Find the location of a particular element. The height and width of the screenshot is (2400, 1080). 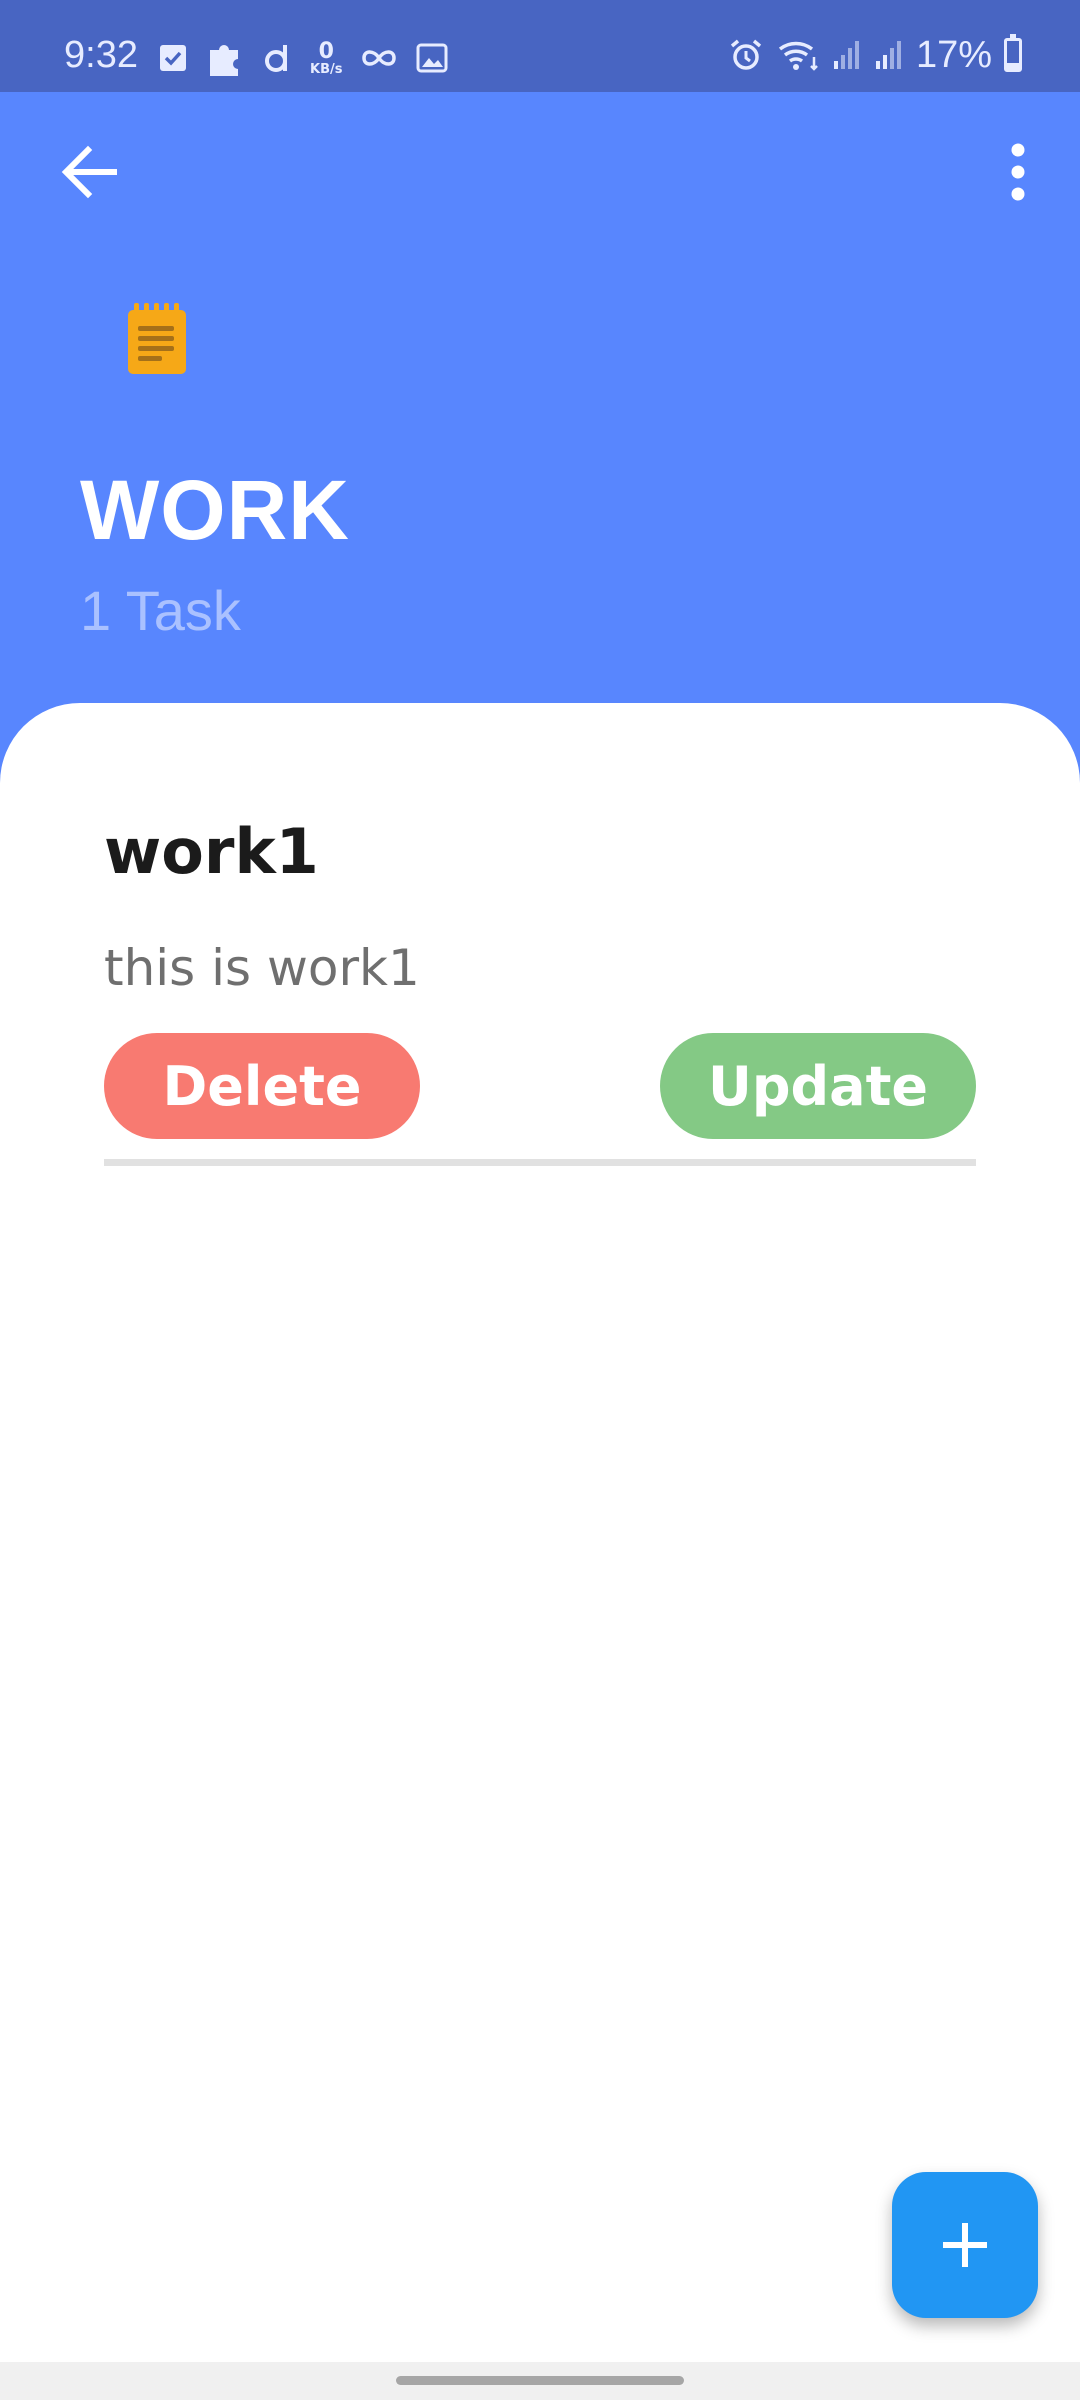

more-vert-icon is located at coordinates (1018, 172).